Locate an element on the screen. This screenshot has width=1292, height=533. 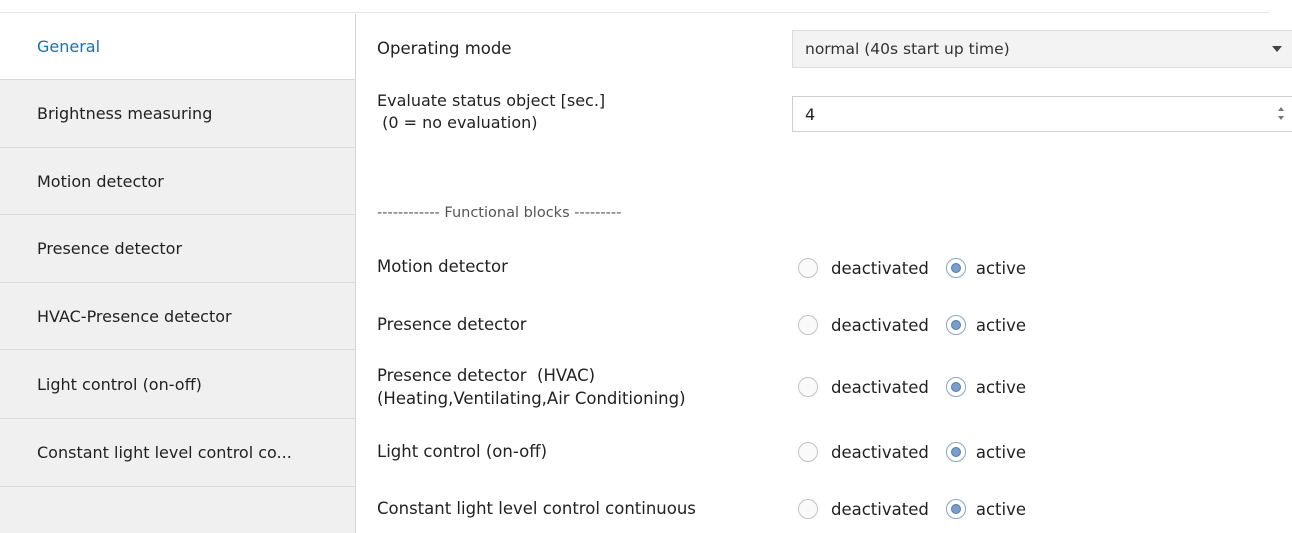
operating-mode-value: normal (40s start up time) is located at coordinates (907, 49).